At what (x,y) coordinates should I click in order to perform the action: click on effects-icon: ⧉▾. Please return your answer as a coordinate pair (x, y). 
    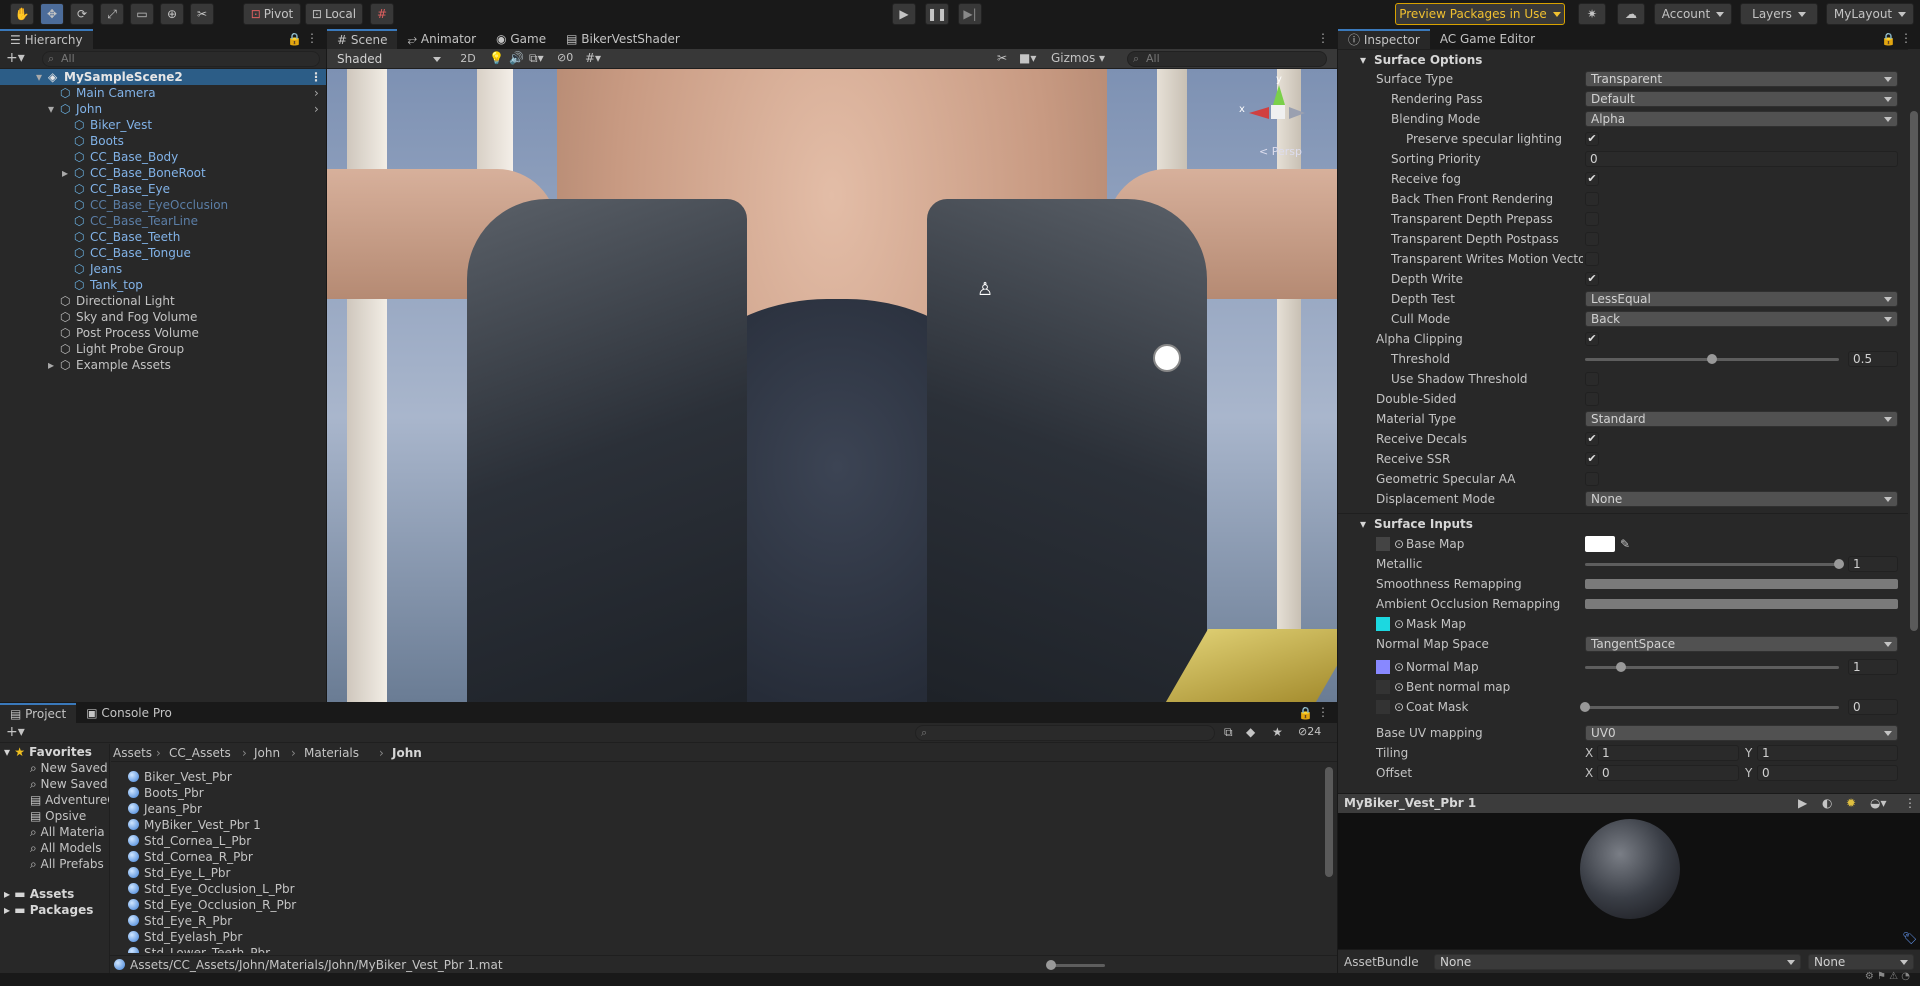
    Looking at the image, I should click on (536, 58).